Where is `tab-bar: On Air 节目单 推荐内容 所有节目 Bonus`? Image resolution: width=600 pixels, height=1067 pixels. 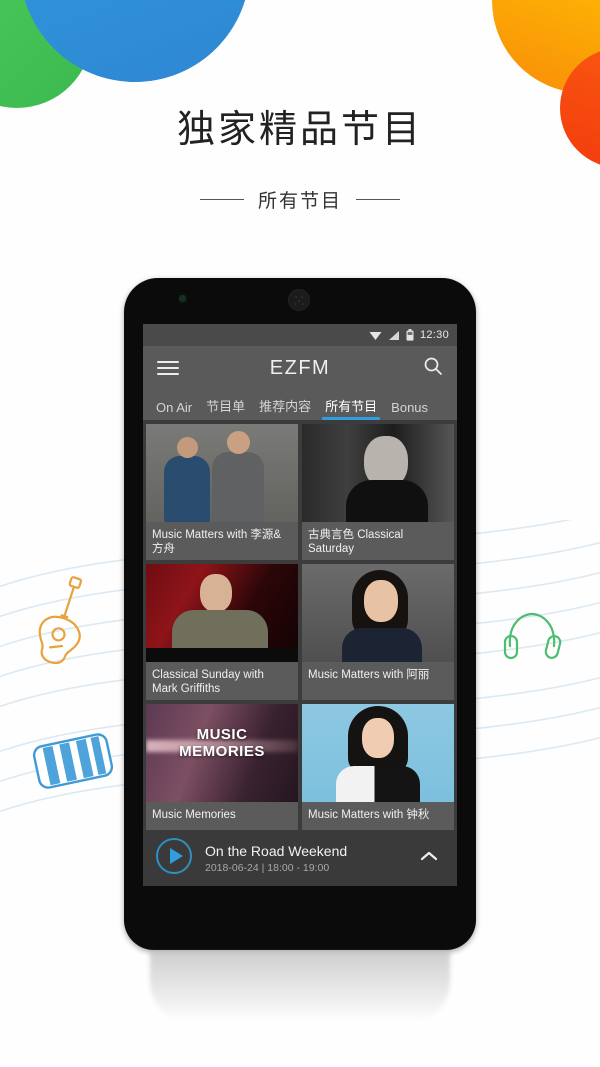
tab-bar: On Air 节目单 推荐内容 所有节目 Bonus is located at coordinates (300, 405).